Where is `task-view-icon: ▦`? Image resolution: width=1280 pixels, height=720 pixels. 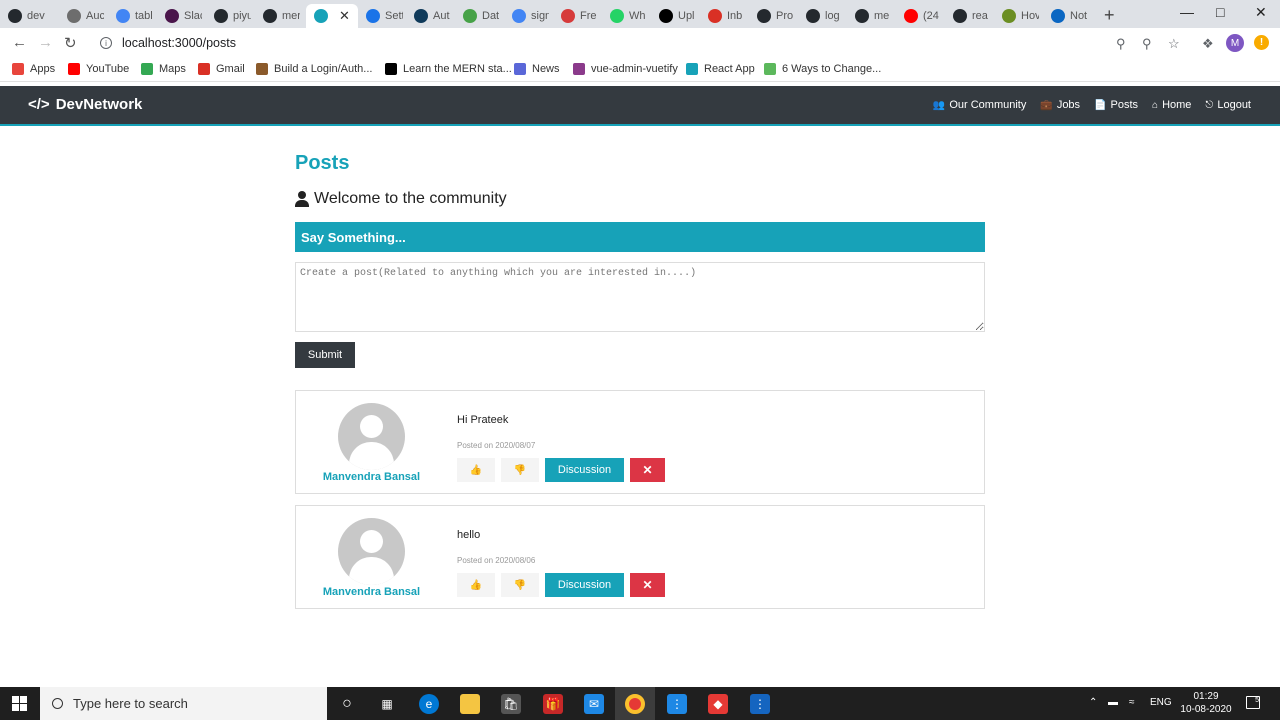 task-view-icon: ▦ is located at coordinates (387, 704).